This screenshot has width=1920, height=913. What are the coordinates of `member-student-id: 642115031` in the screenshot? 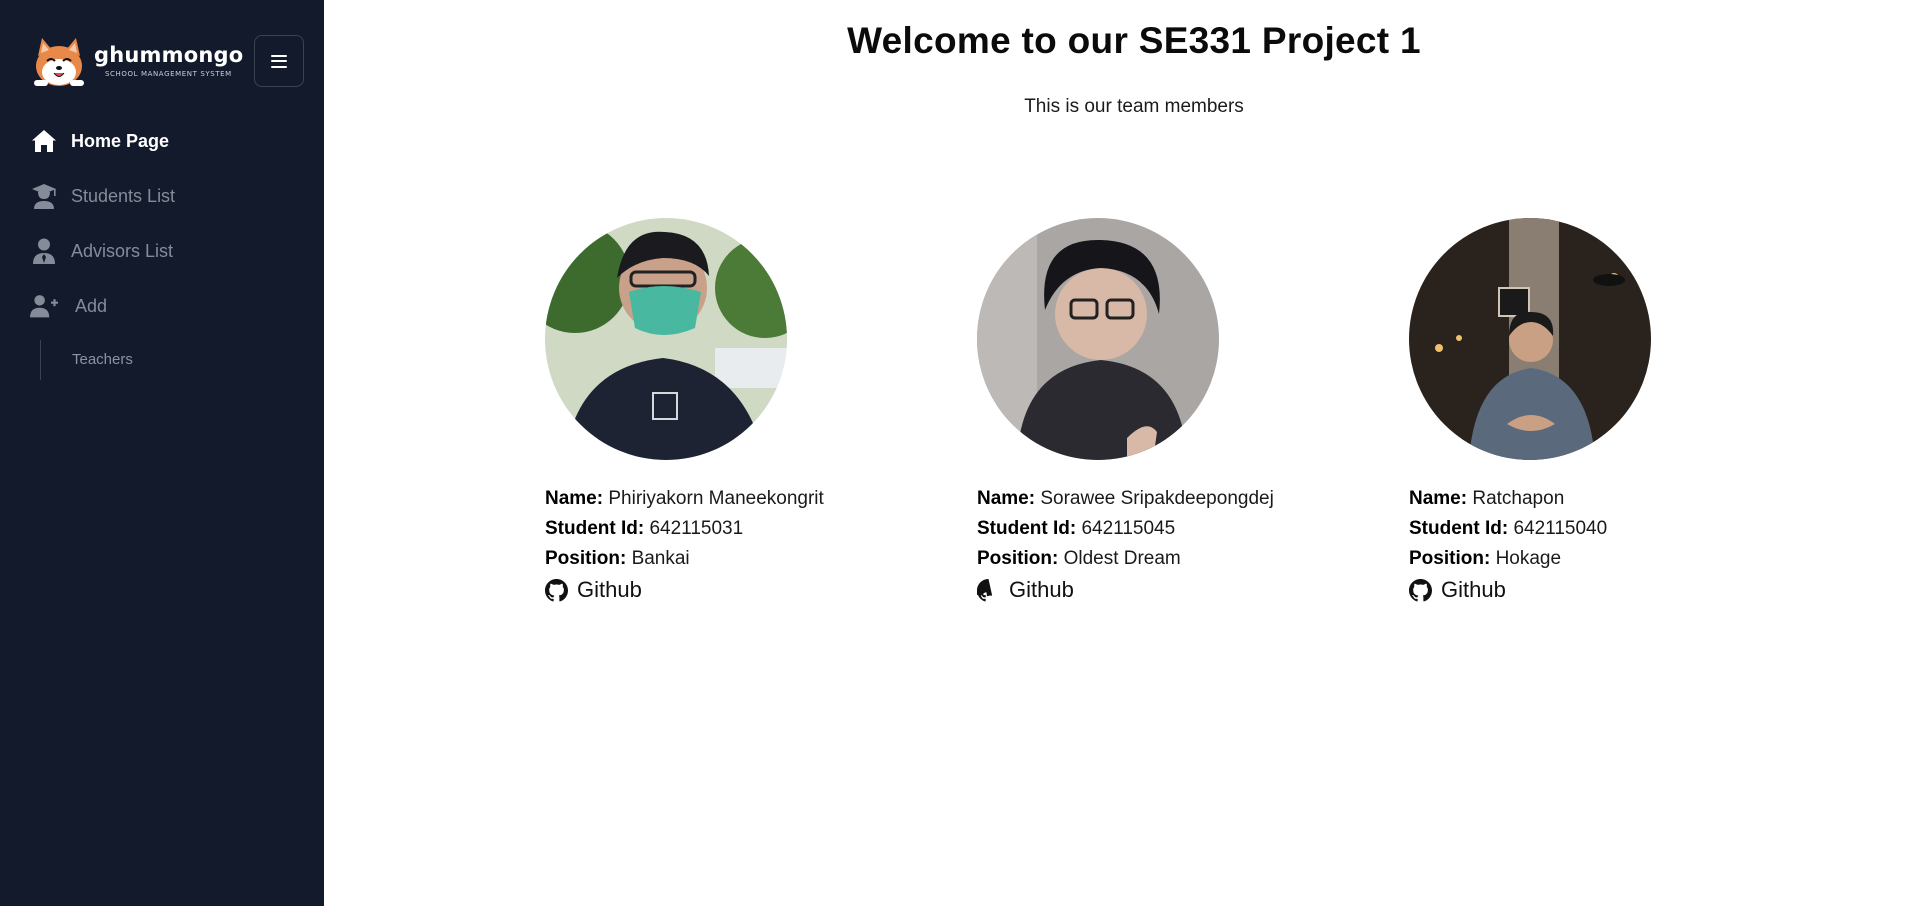 It's located at (696, 528).